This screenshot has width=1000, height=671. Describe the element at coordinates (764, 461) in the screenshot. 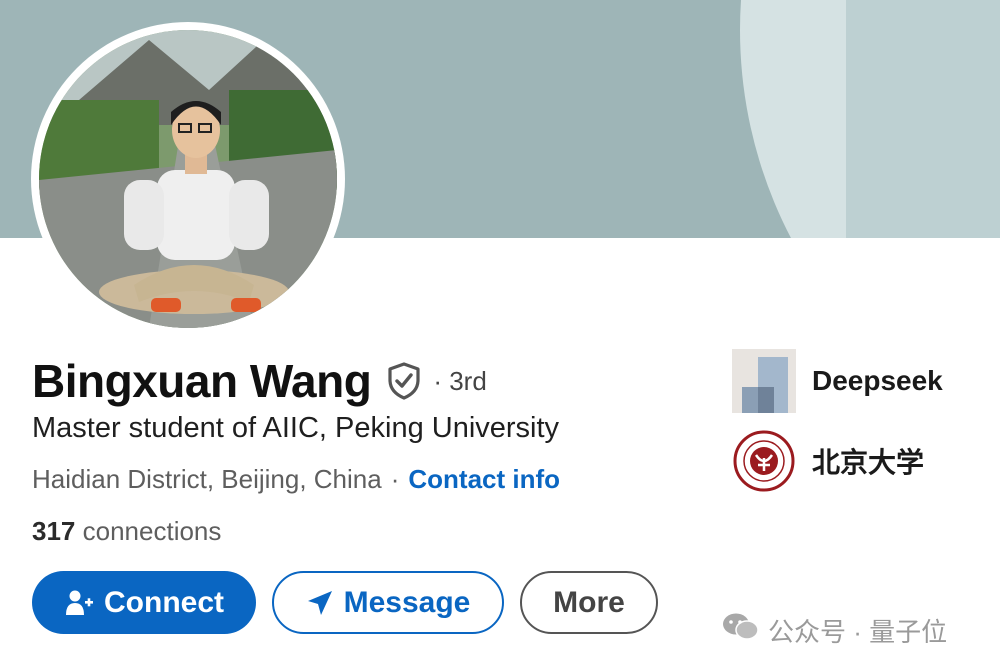

I see `peking-university-seal` at that location.